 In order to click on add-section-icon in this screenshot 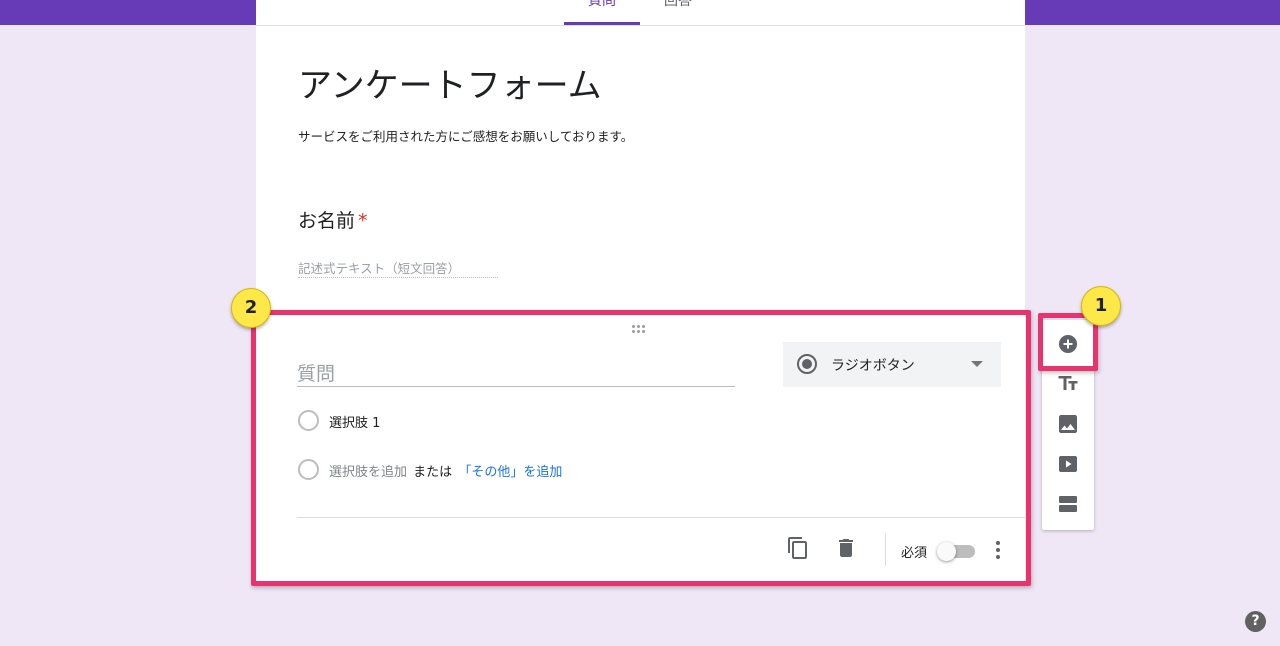, I will do `click(1068, 504)`.